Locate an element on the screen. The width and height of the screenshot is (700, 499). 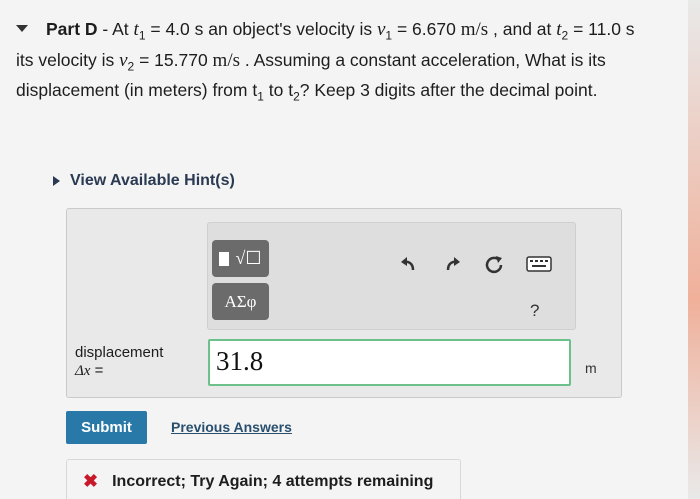
question-fragment: = 15.770 is located at coordinates (173, 59).